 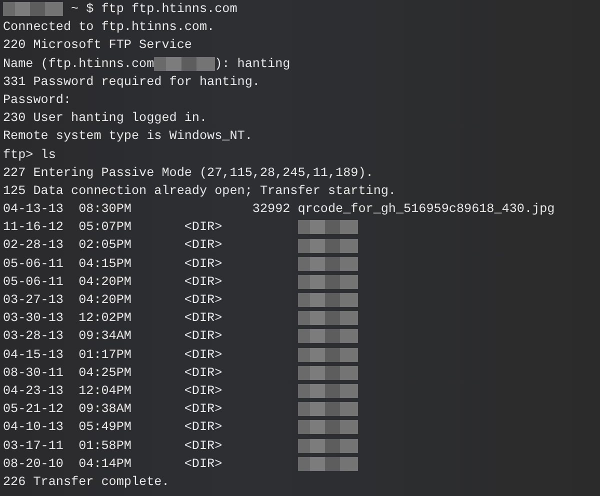 I want to click on terminal-text: Password:, so click(x=37, y=100).